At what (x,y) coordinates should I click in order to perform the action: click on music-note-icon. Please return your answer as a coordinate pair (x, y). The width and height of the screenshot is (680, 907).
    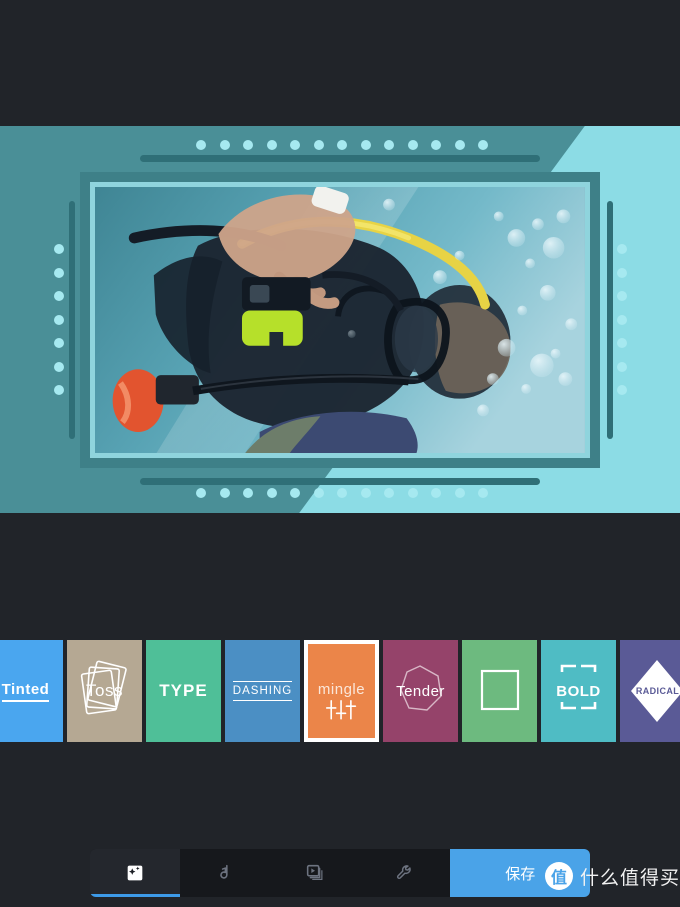
    Looking at the image, I should click on (224, 871).